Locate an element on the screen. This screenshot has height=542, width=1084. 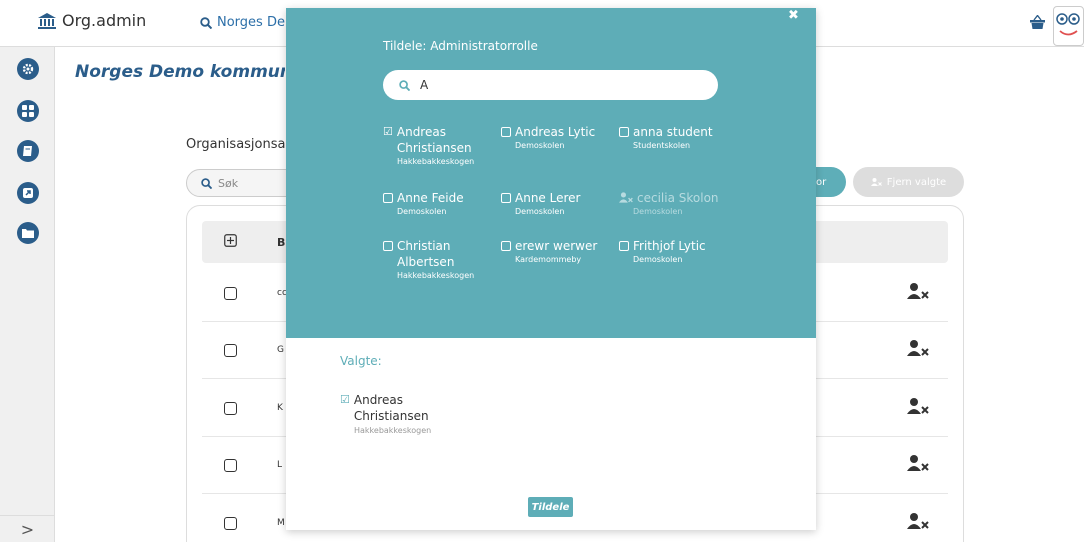
left-rail: > is located at coordinates (27, 294).